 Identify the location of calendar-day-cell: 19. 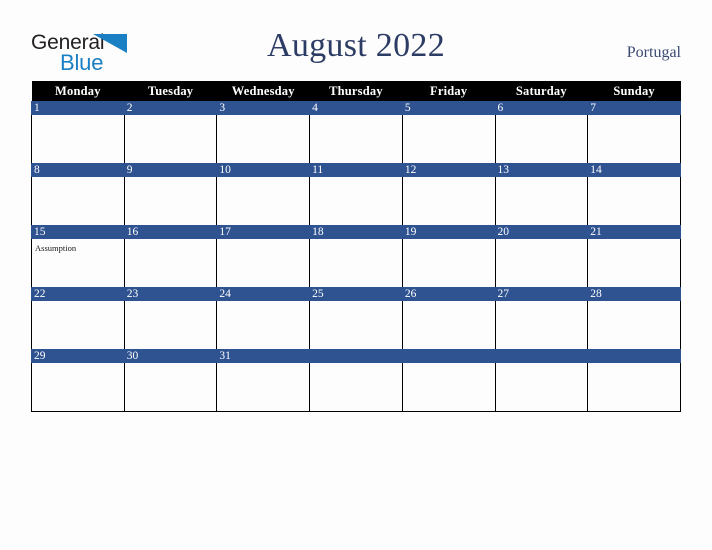
(448, 256).